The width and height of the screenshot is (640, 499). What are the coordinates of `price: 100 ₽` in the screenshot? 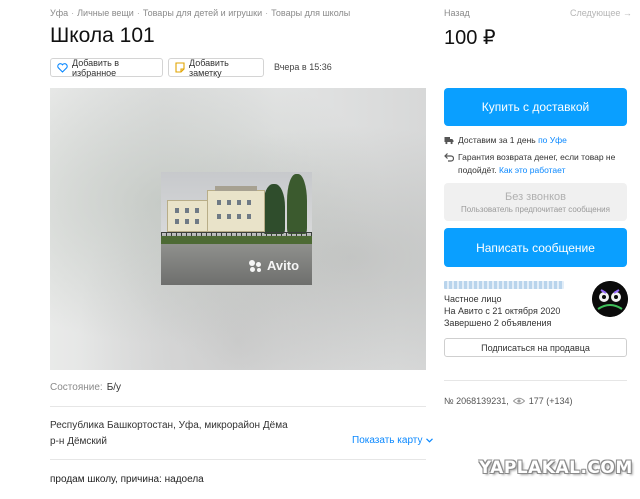 It's located at (470, 38).